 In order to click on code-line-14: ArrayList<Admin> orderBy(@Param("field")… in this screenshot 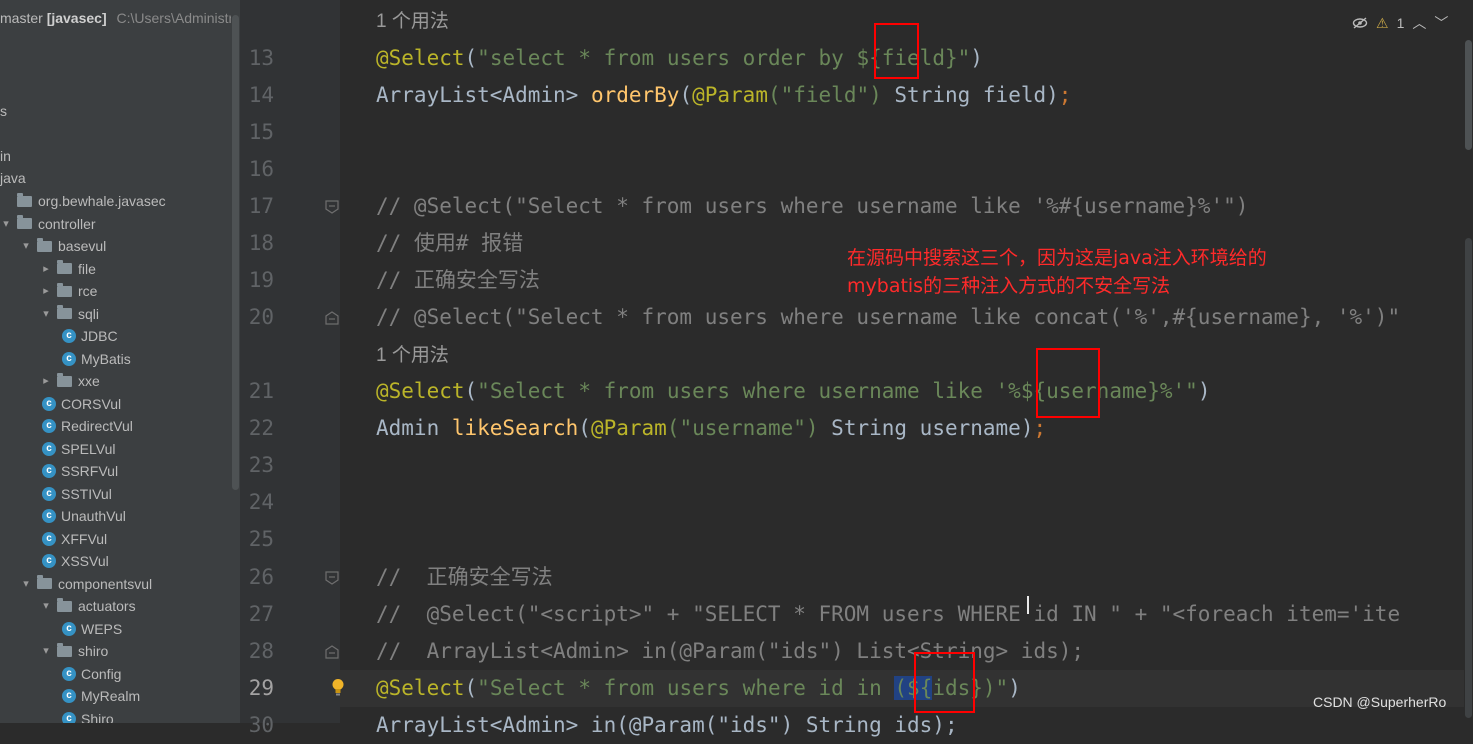, I will do `click(723, 95)`.